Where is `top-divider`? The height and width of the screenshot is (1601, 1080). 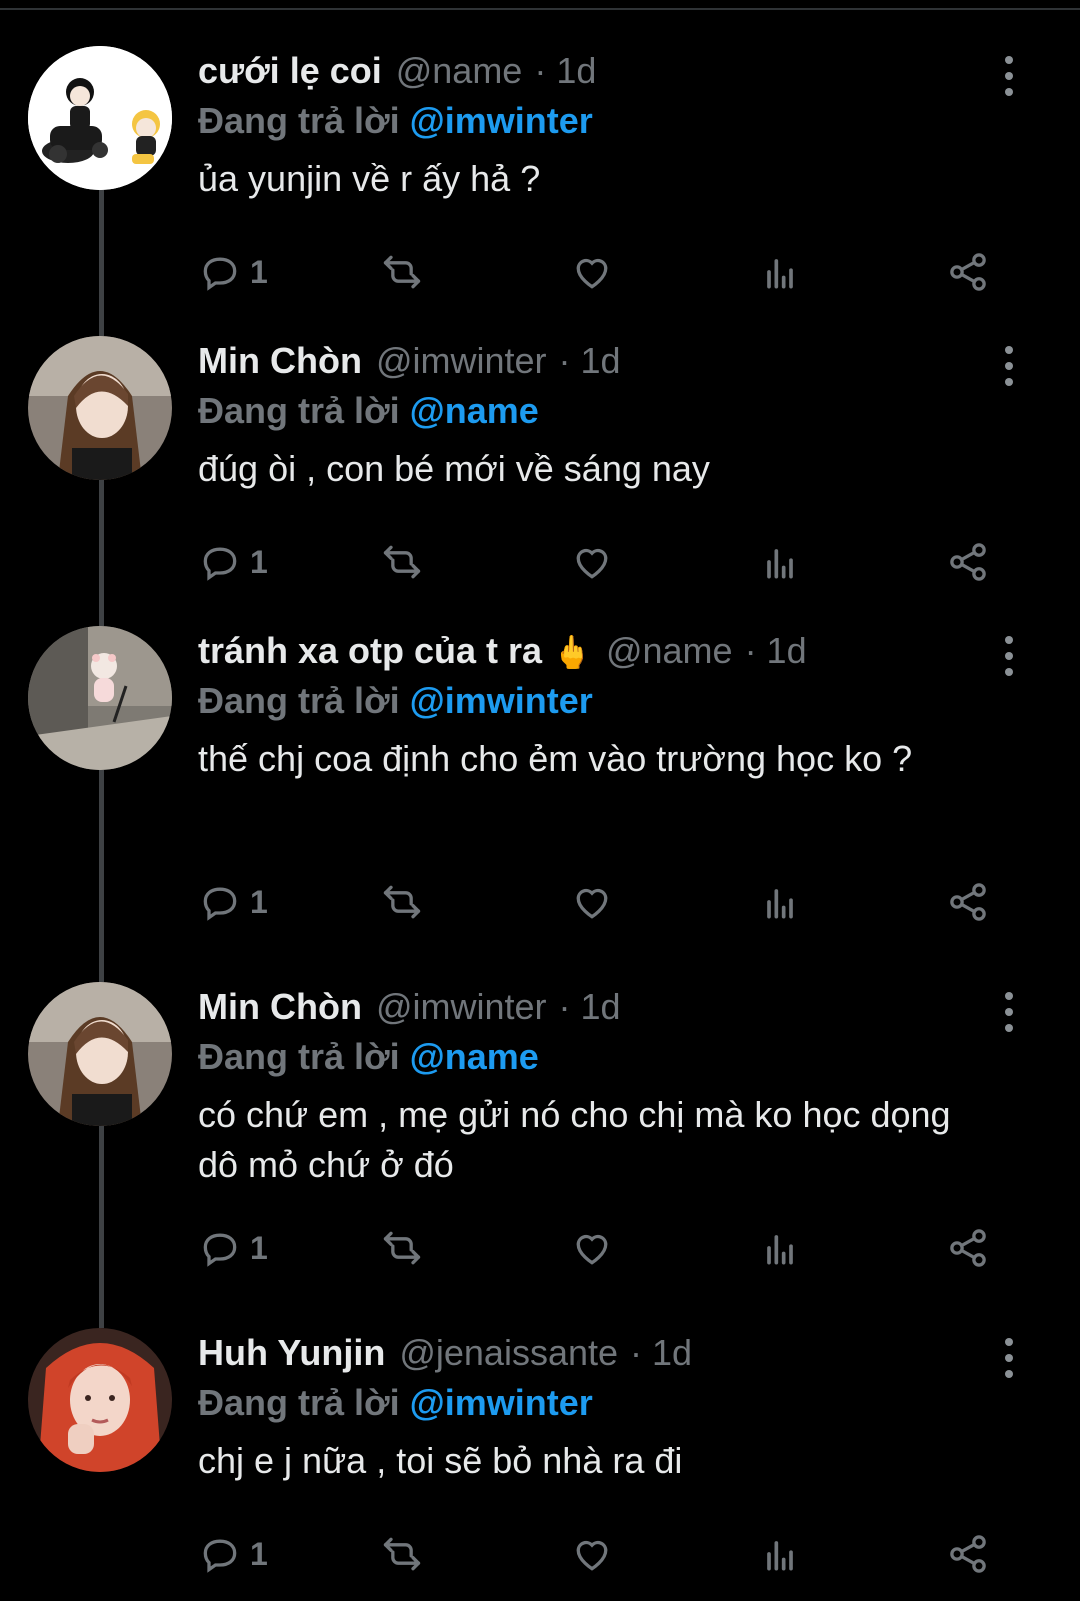 top-divider is located at coordinates (540, 9).